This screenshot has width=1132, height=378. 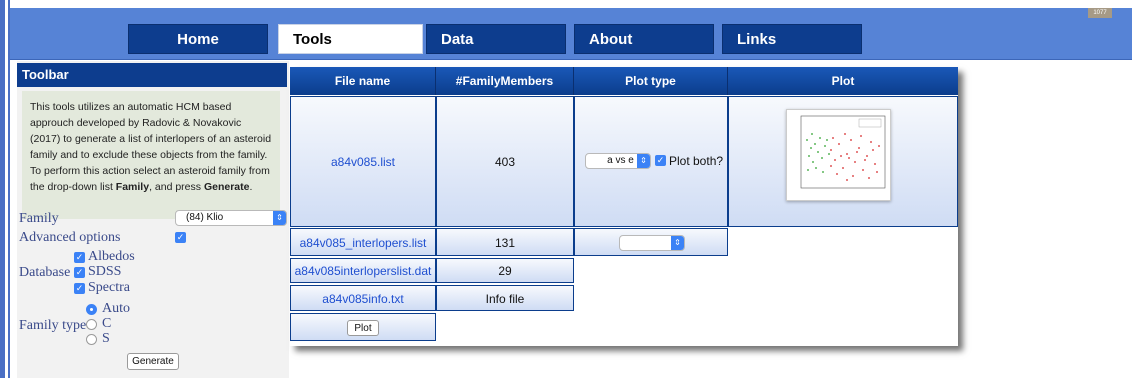 I want to click on file-link: a84v085info.txt, so click(x=362, y=299).